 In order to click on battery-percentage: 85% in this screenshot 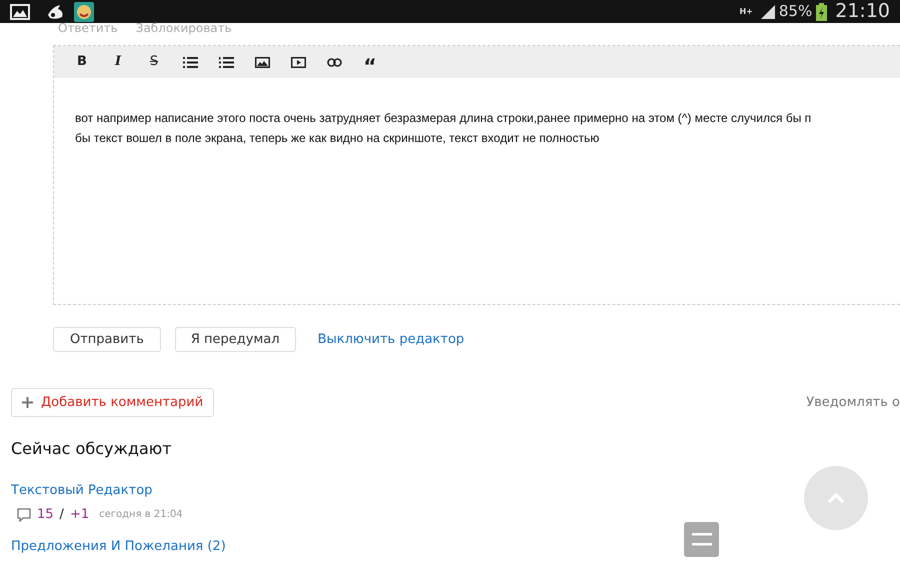, I will do `click(795, 11)`.